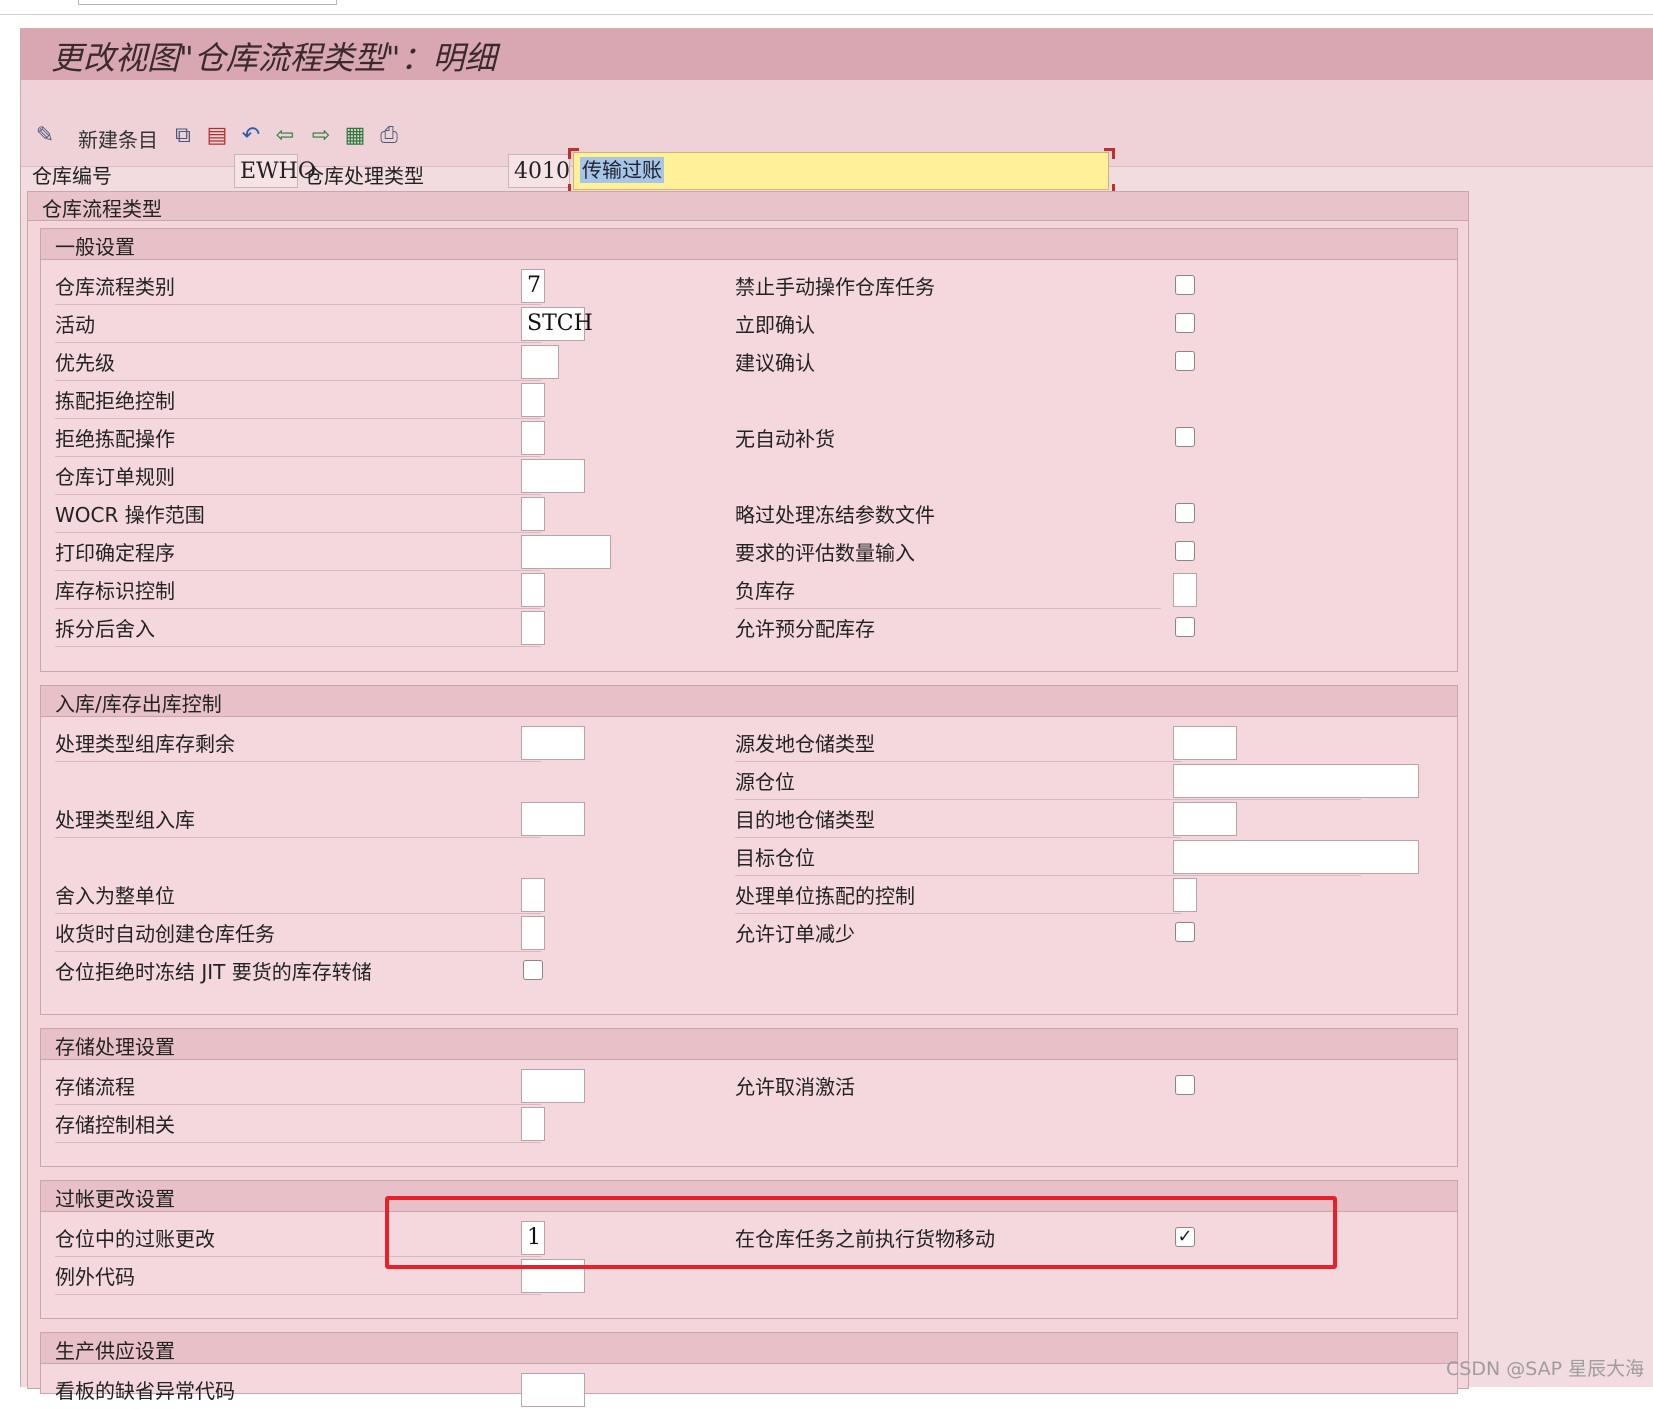  Describe the element at coordinates (1185, 323) in the screenshot. I see `immediate-confirm-checkbox` at that location.